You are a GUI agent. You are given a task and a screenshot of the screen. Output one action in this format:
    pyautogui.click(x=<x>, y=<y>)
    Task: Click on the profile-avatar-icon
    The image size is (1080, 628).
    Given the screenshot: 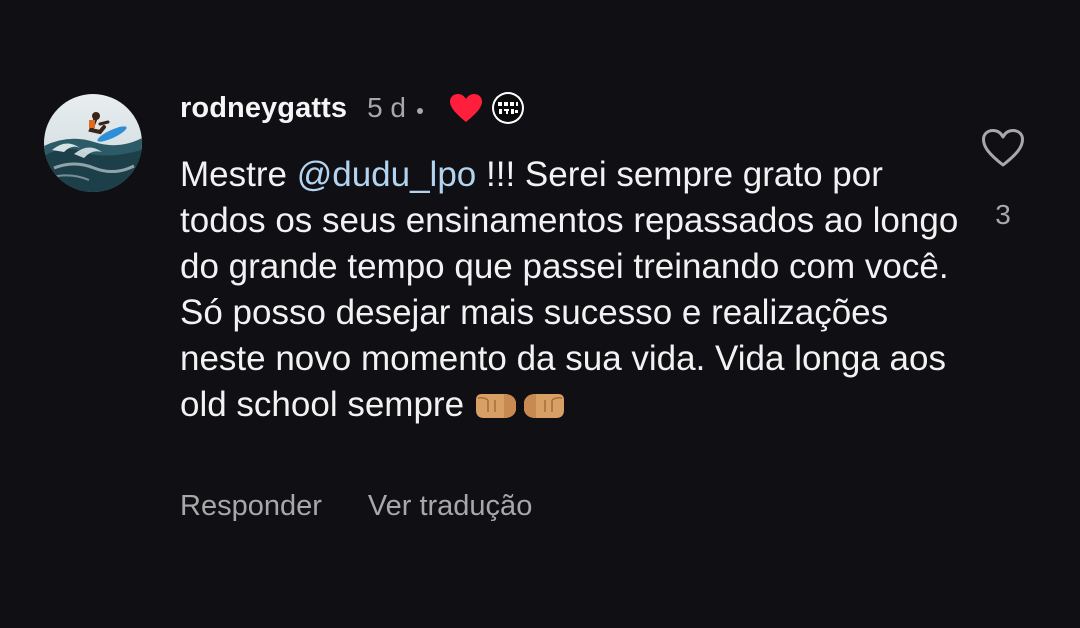 What is the action you would take?
    pyautogui.click(x=508, y=108)
    